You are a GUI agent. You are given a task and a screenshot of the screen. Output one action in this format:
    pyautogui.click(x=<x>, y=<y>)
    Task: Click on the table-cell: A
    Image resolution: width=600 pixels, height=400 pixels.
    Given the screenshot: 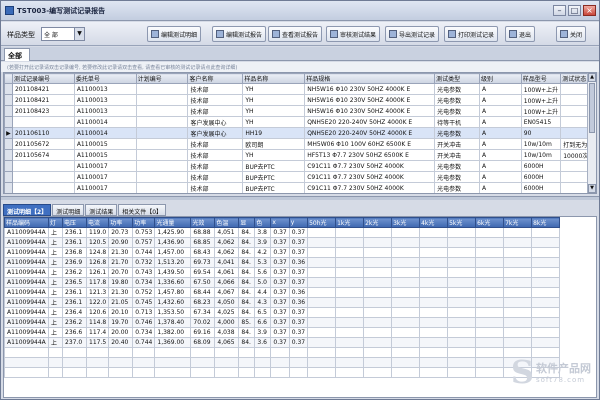 What is the action you would take?
    pyautogui.click(x=500, y=144)
    